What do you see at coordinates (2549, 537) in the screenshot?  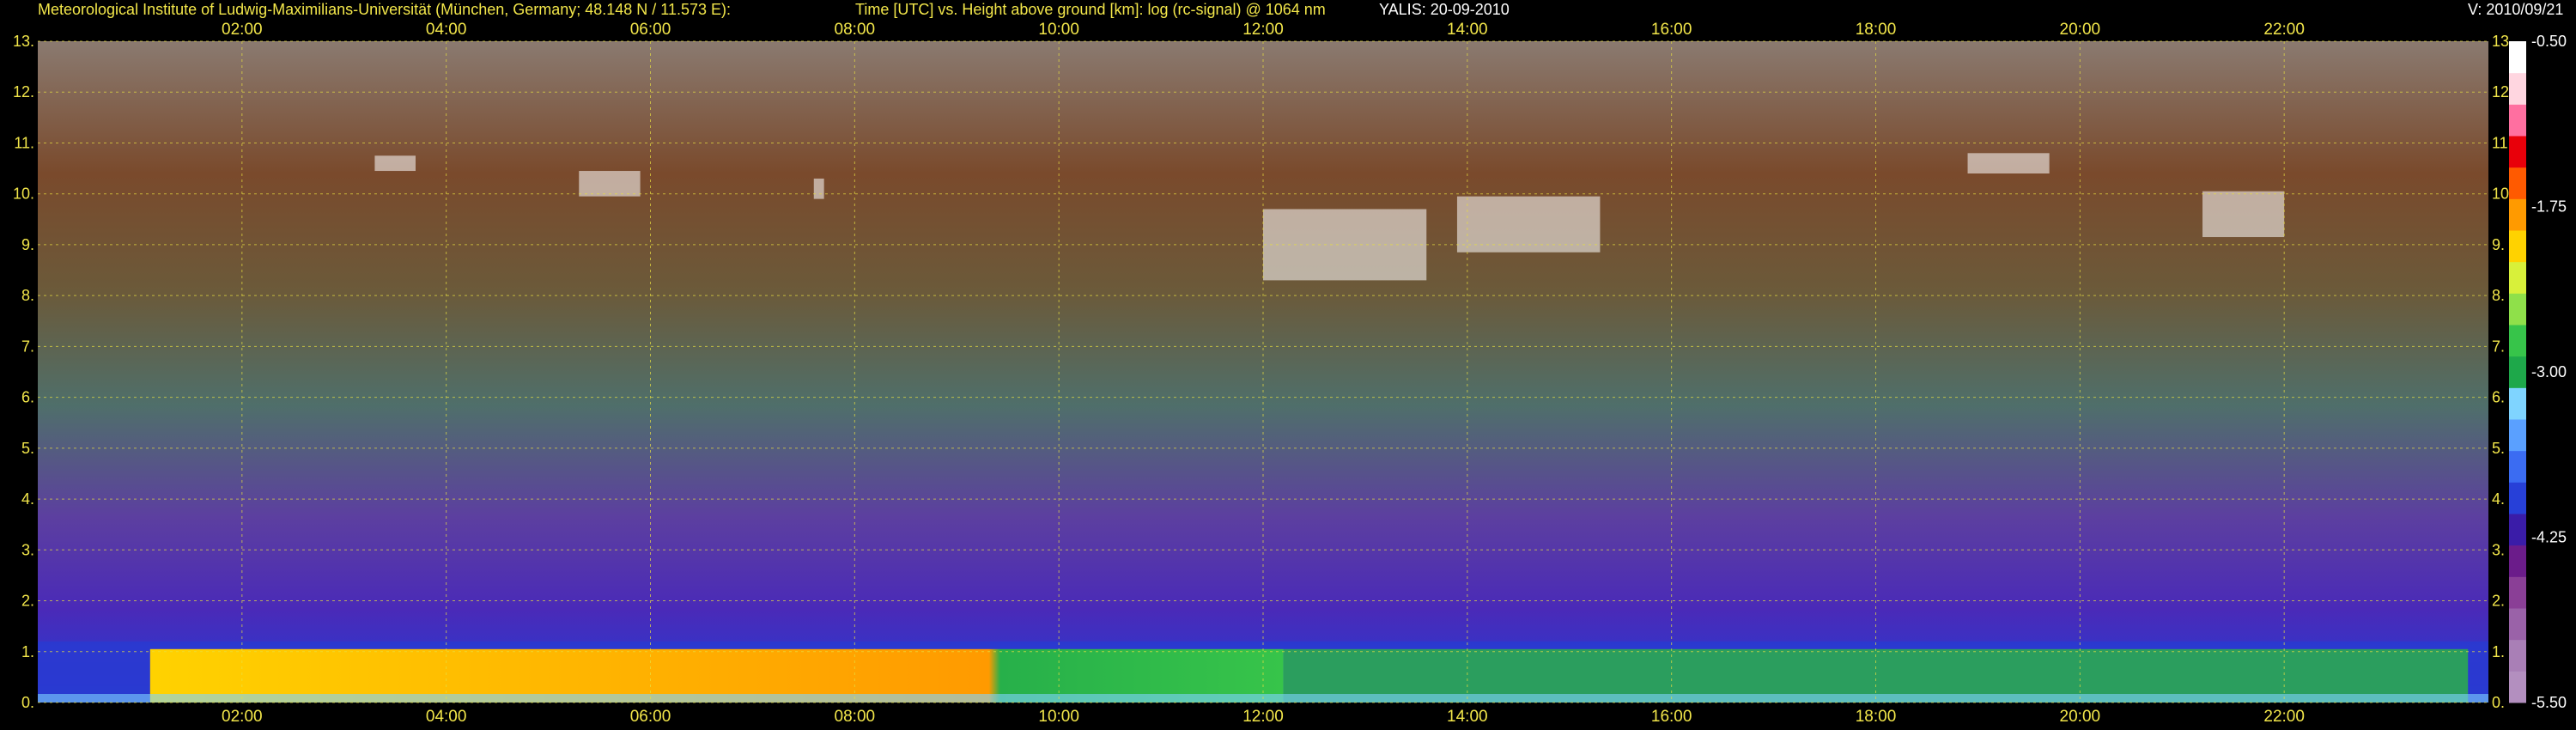 I see `colorbar-tick-label: -4.25` at bounding box center [2549, 537].